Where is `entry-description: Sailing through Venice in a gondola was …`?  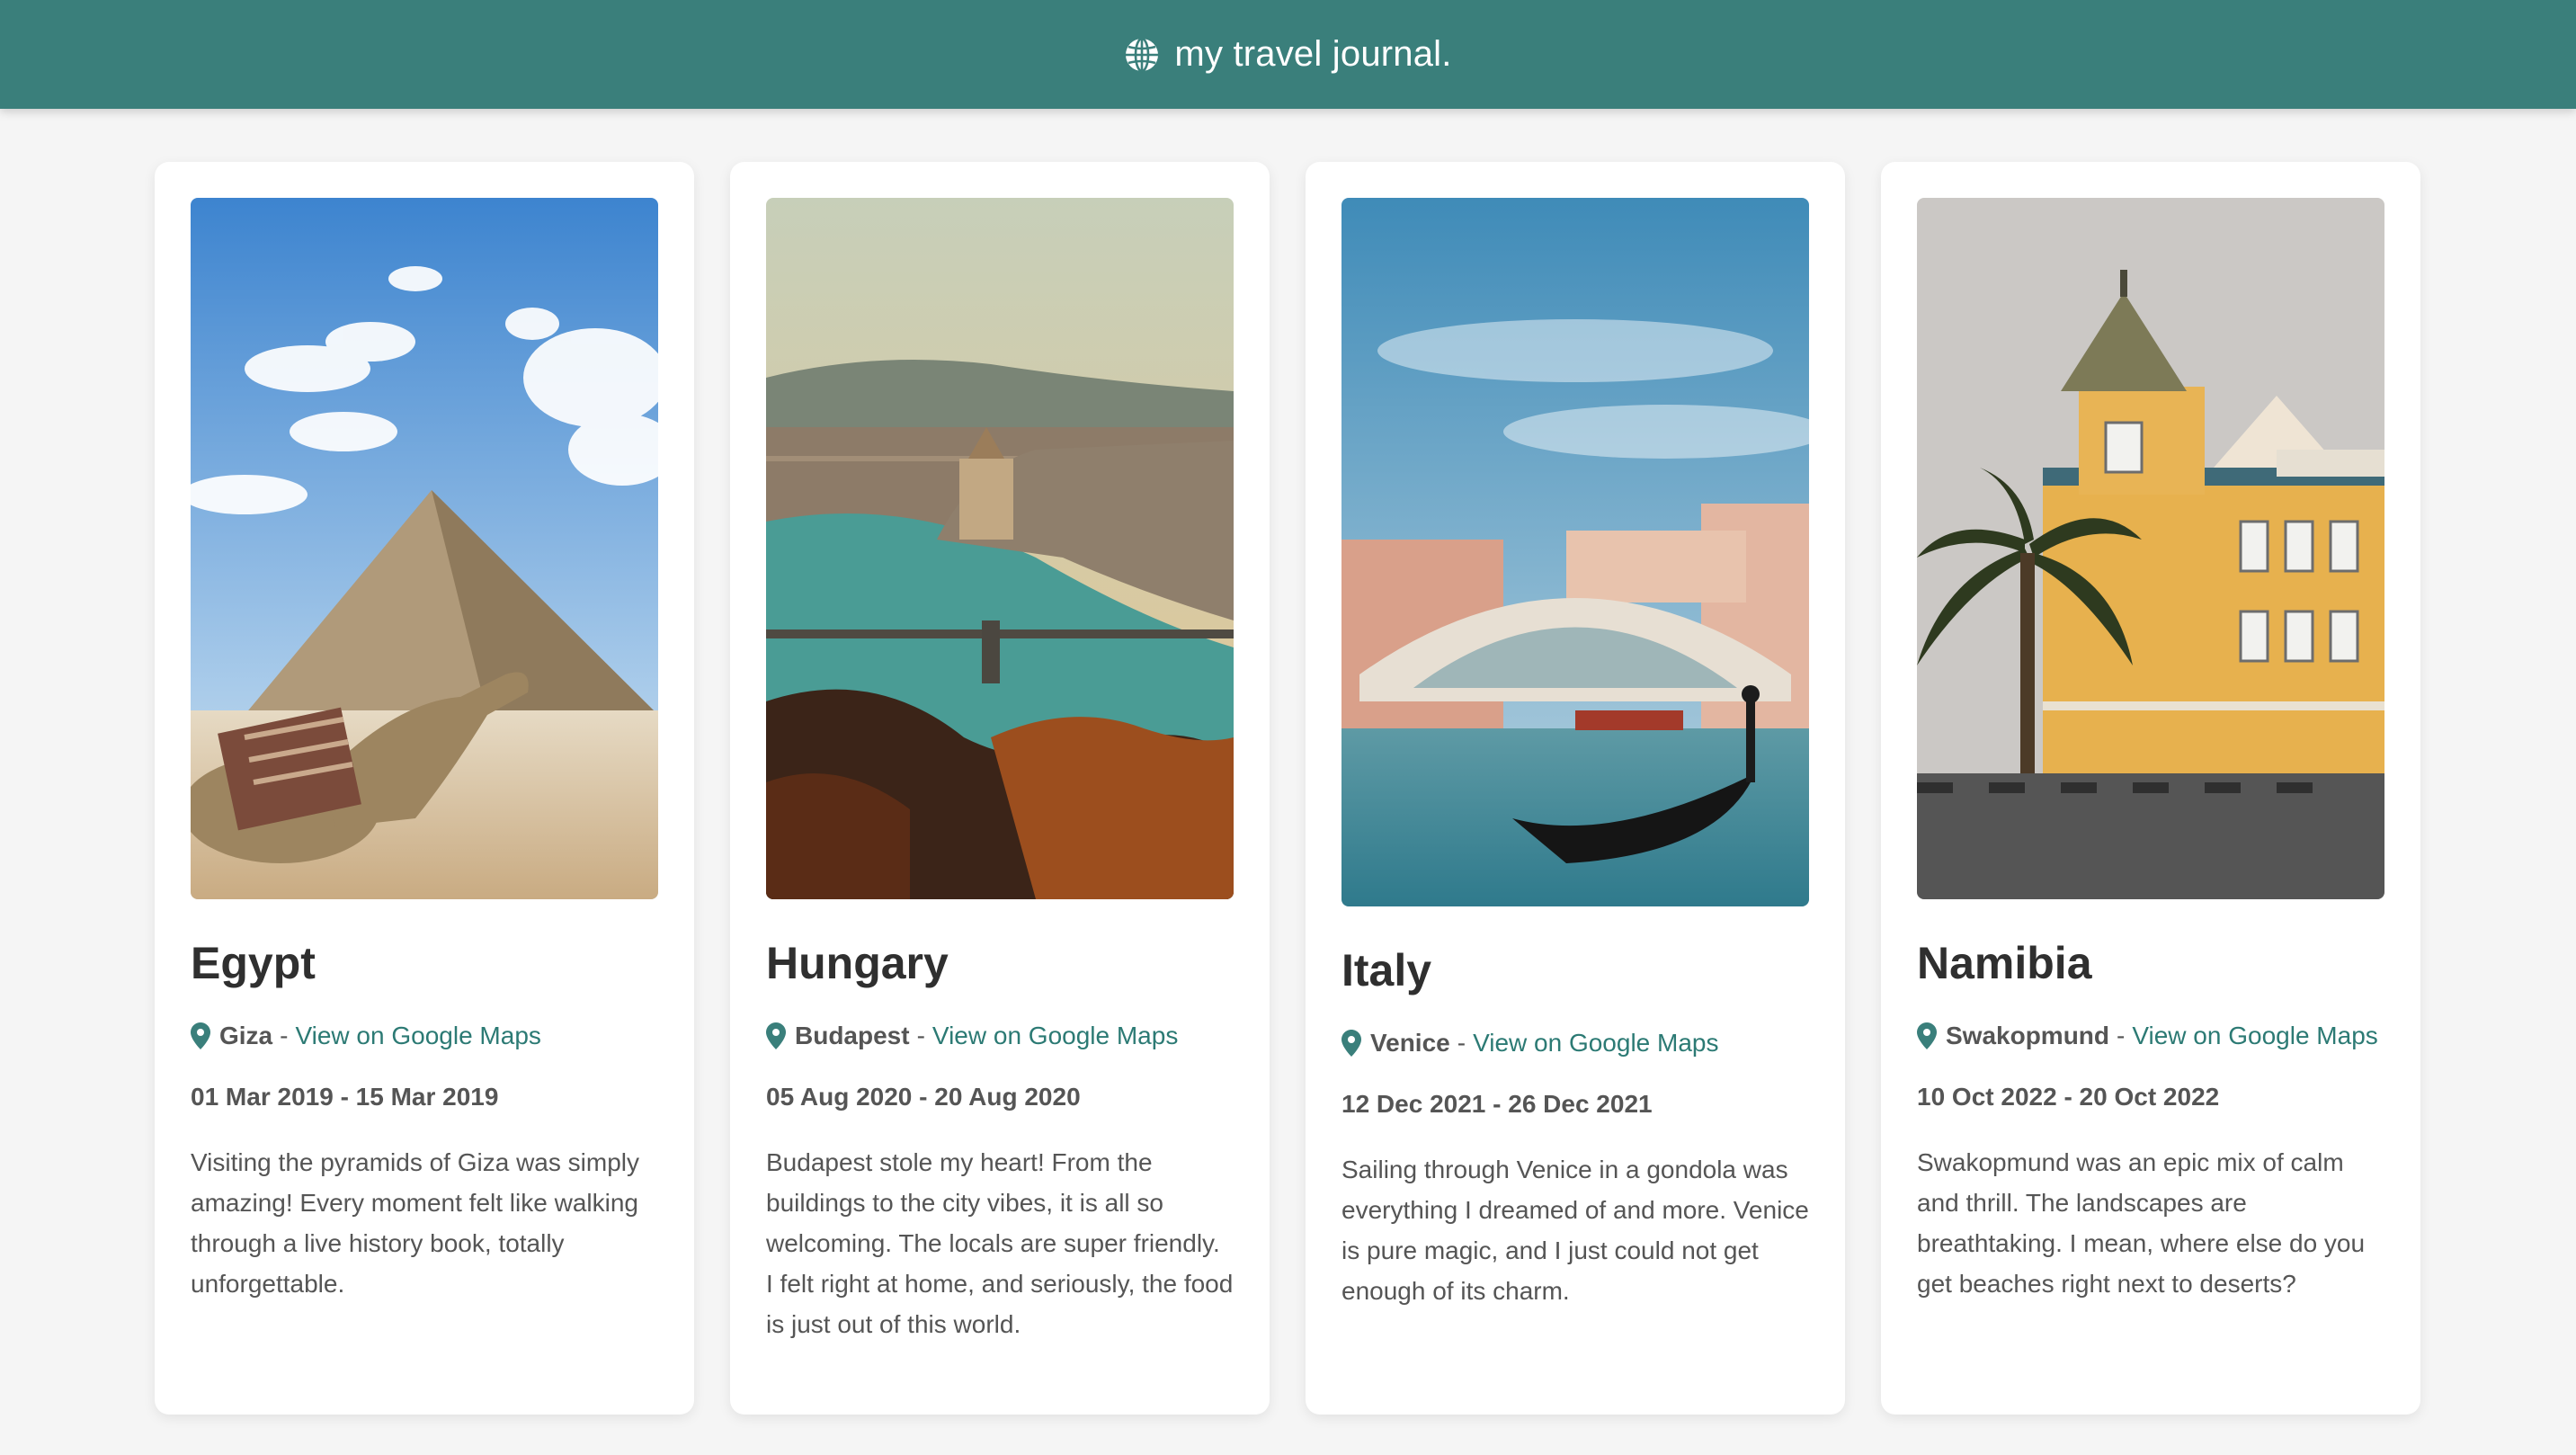 entry-description: Sailing through Venice in a gondola was … is located at coordinates (1575, 1230).